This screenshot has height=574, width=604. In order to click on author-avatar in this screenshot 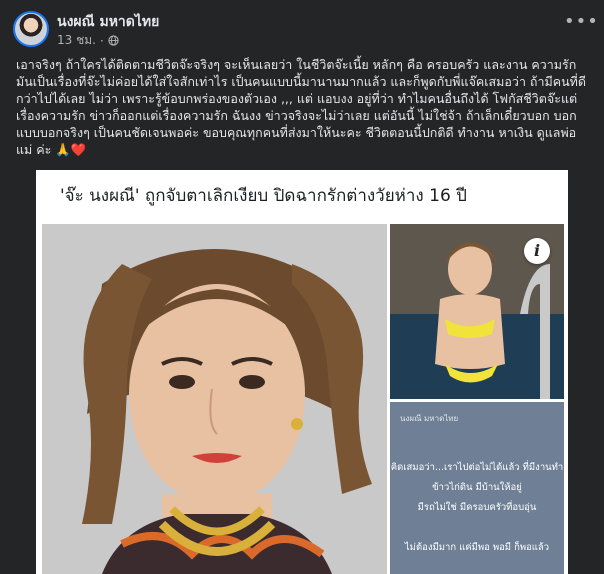, I will do `click(31, 29)`.